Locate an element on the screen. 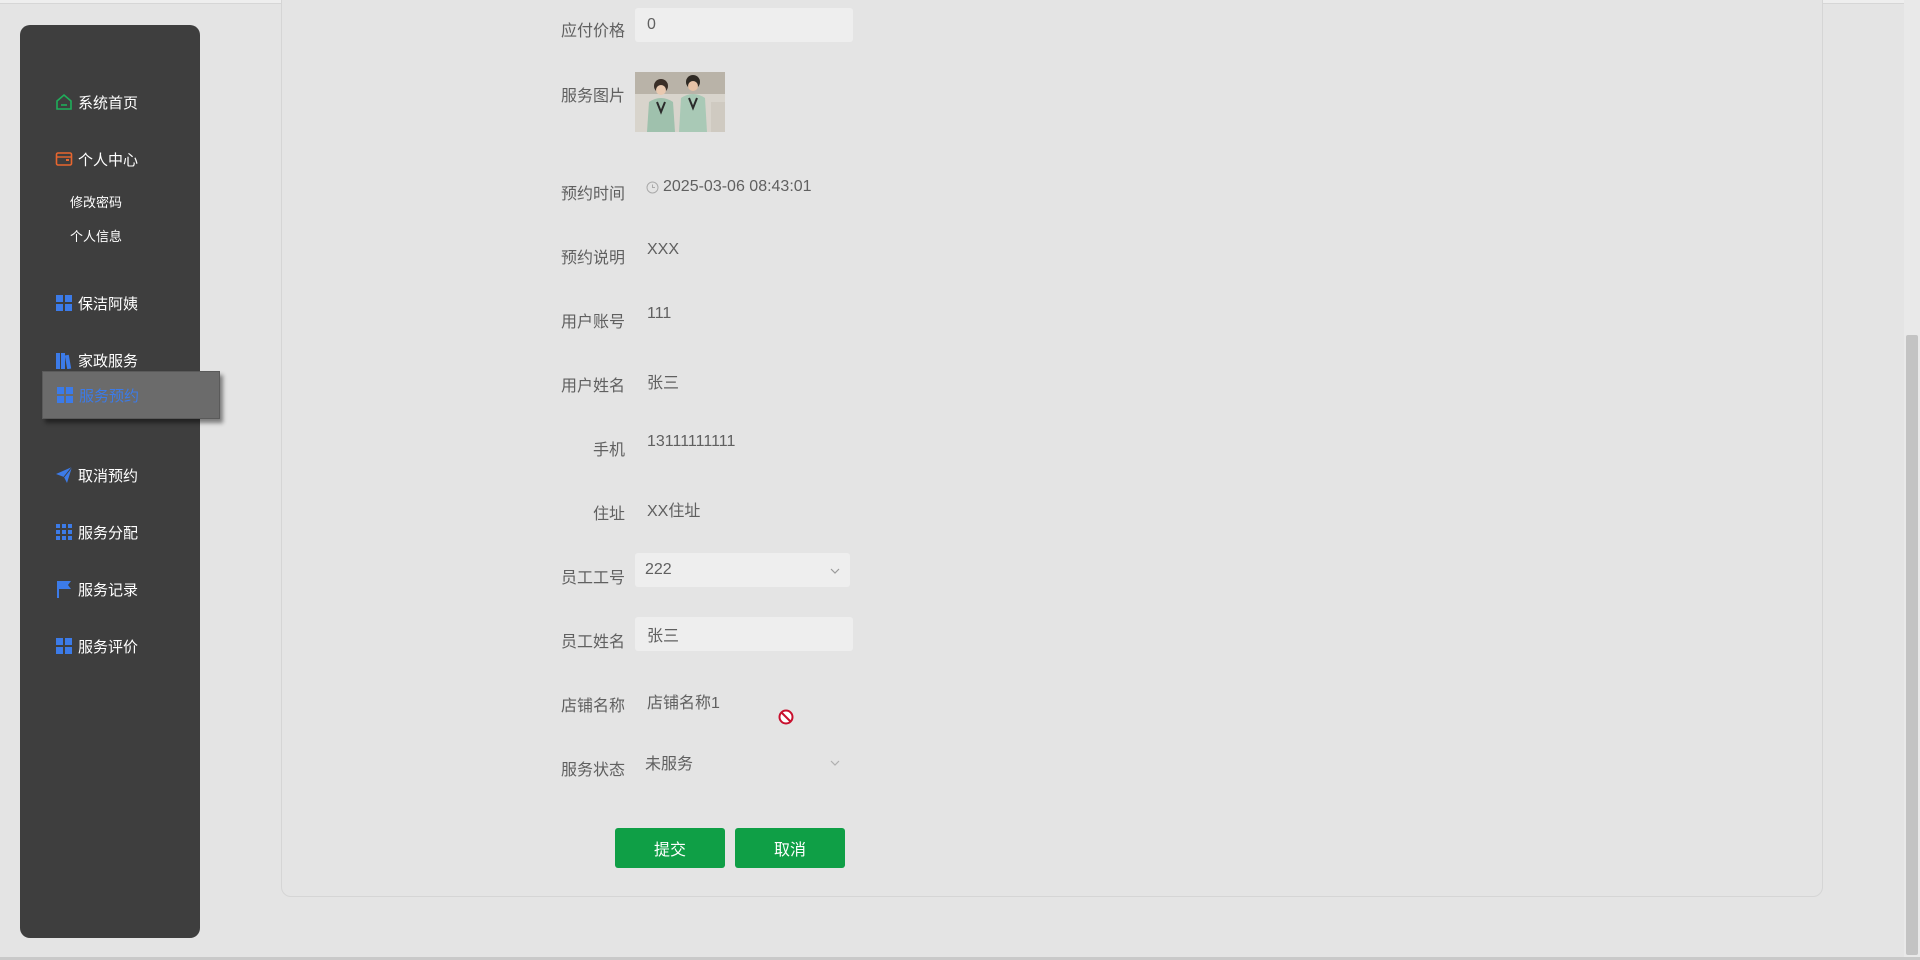 The image size is (1920, 960). sidebar-item-label: 服务记录 is located at coordinates (108, 590).